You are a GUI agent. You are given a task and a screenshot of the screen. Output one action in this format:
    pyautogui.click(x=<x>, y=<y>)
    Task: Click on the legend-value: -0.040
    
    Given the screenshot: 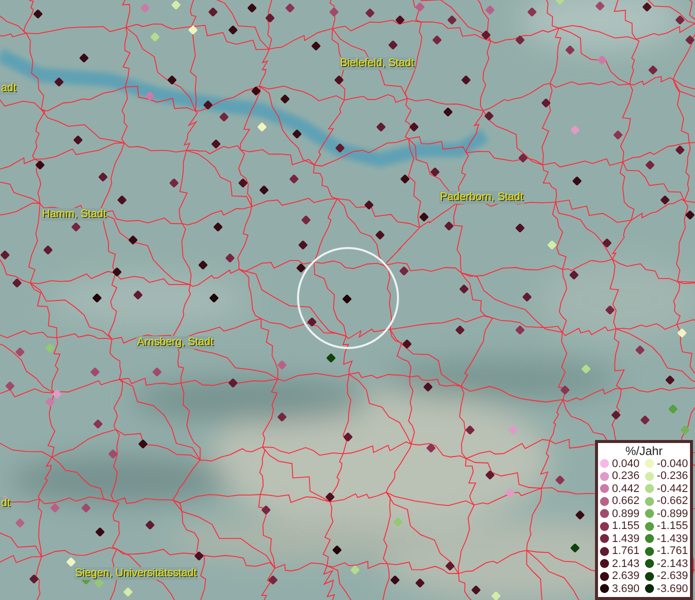 What is the action you would take?
    pyautogui.click(x=672, y=464)
    